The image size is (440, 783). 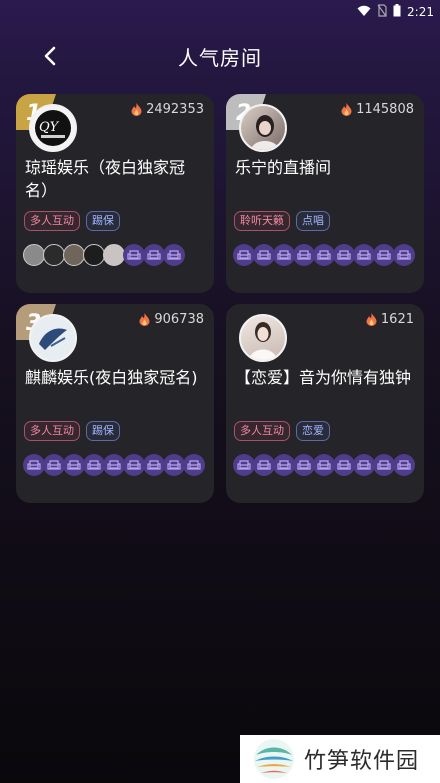 What do you see at coordinates (49, 127) in the screenshot?
I see `svg-text: QY` at bounding box center [49, 127].